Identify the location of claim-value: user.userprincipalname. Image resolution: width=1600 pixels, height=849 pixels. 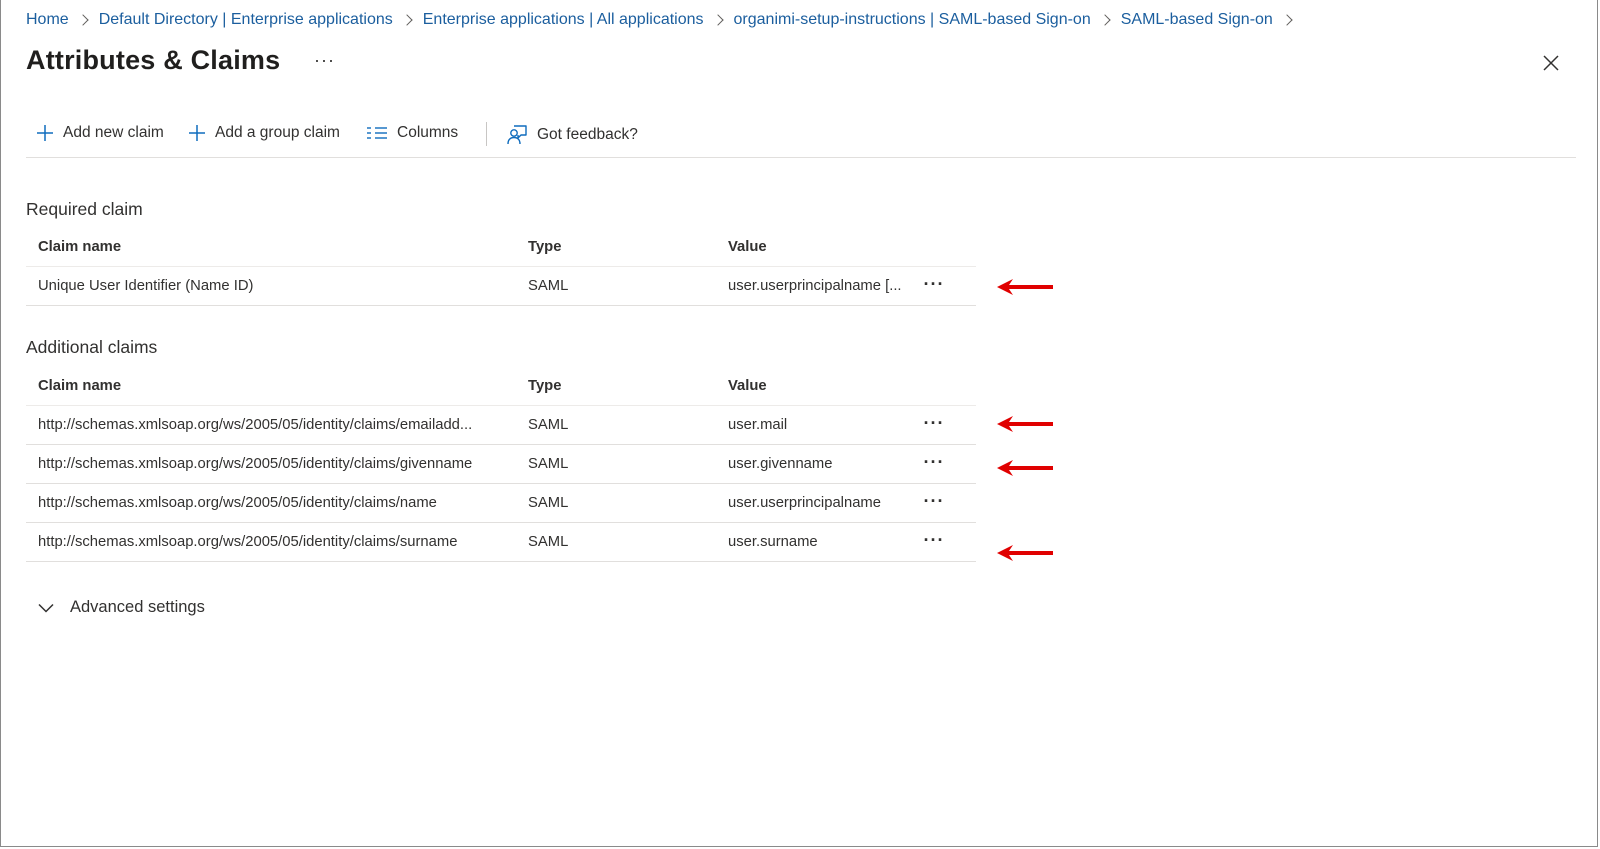
(804, 503).